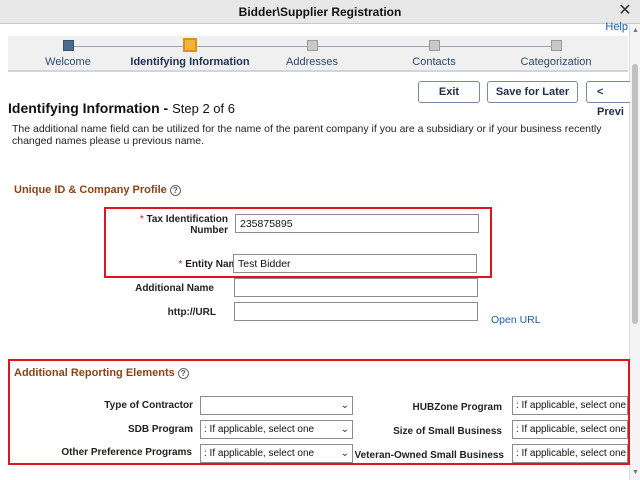 The width and height of the screenshot is (640, 480). What do you see at coordinates (174, 288) in the screenshot?
I see `additional-name-label: Additional Name` at bounding box center [174, 288].